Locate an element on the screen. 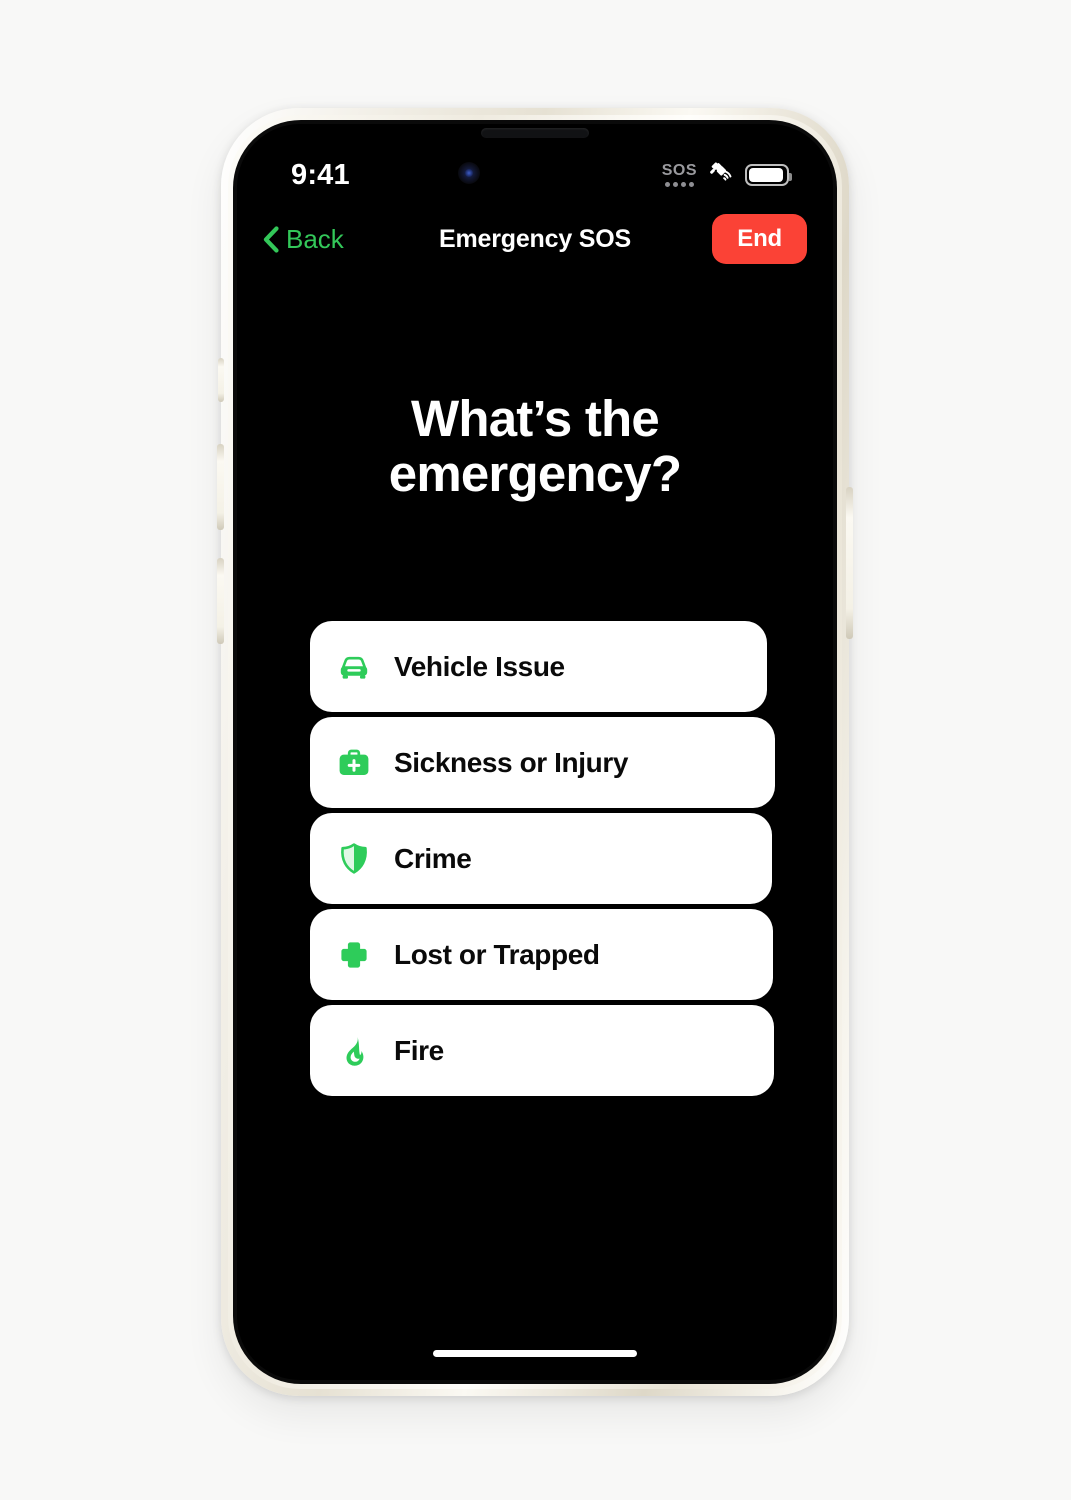  option-crime: Crime is located at coordinates (541, 858).